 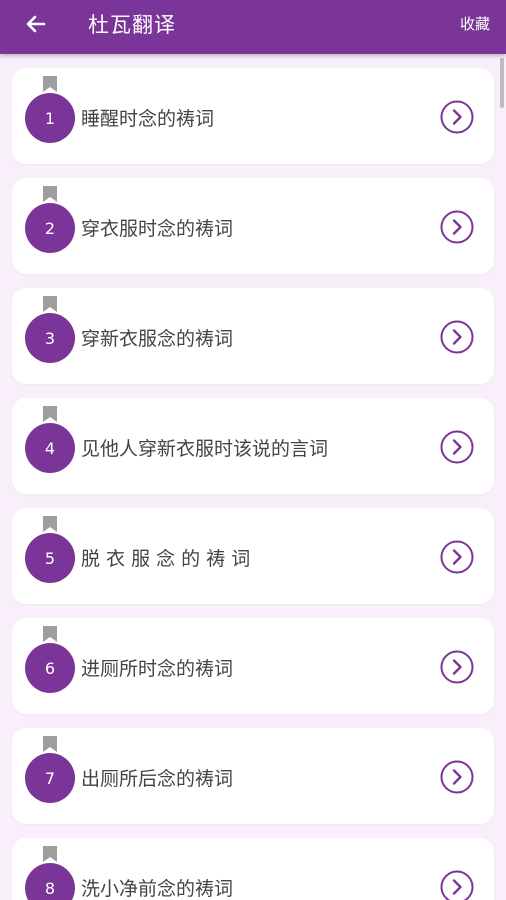 I want to click on item-label: 洗小净前念的祷词, so click(x=157, y=889).